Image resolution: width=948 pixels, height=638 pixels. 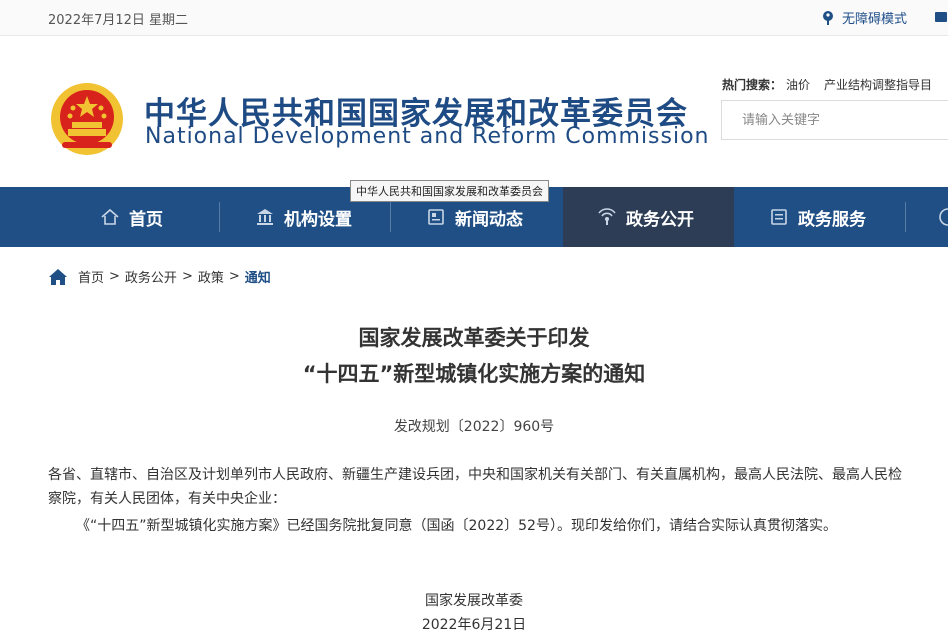 What do you see at coordinates (832, 219) in the screenshot?
I see `nav-item-label: 政务服务` at bounding box center [832, 219].